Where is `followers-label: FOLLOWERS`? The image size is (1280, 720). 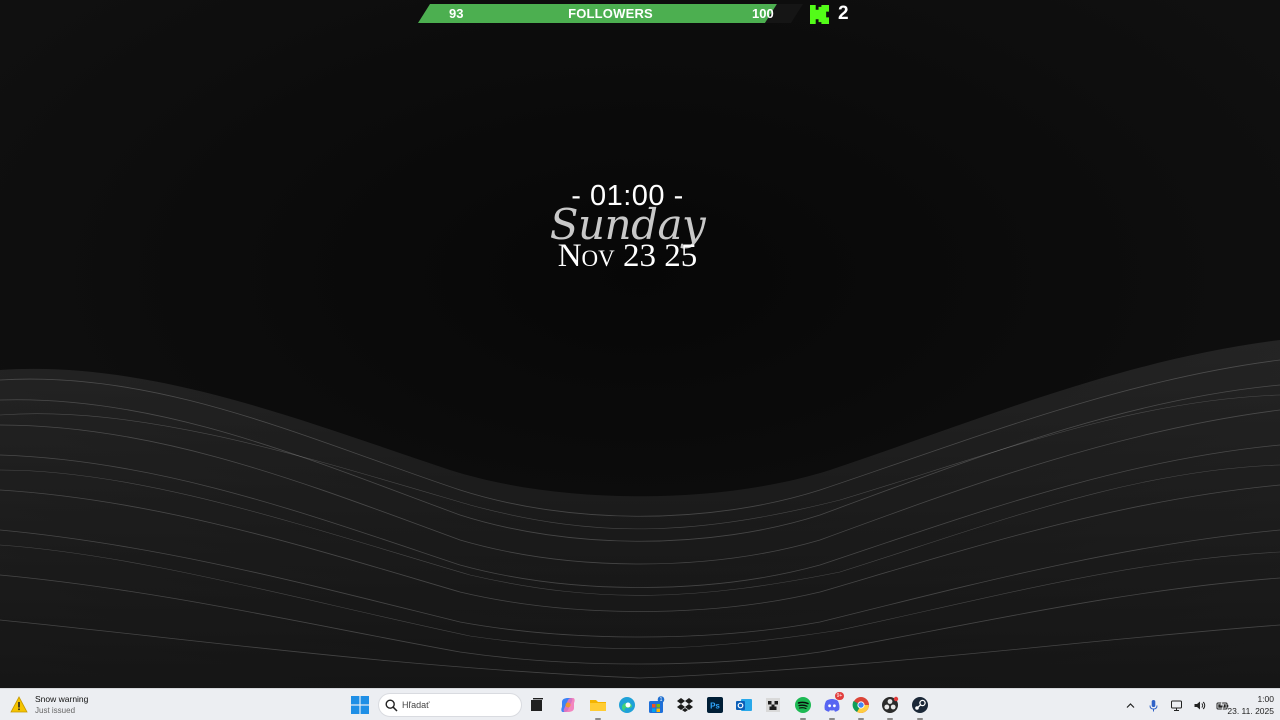
followers-label: FOLLOWERS is located at coordinates (610, 13).